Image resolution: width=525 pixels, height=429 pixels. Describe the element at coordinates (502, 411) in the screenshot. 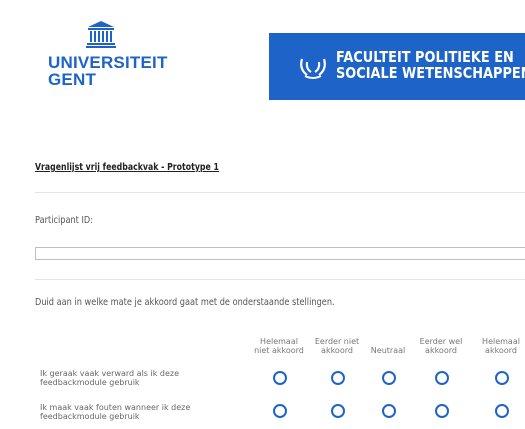

I see `radio-statement2-helemaal-akkoord` at that location.